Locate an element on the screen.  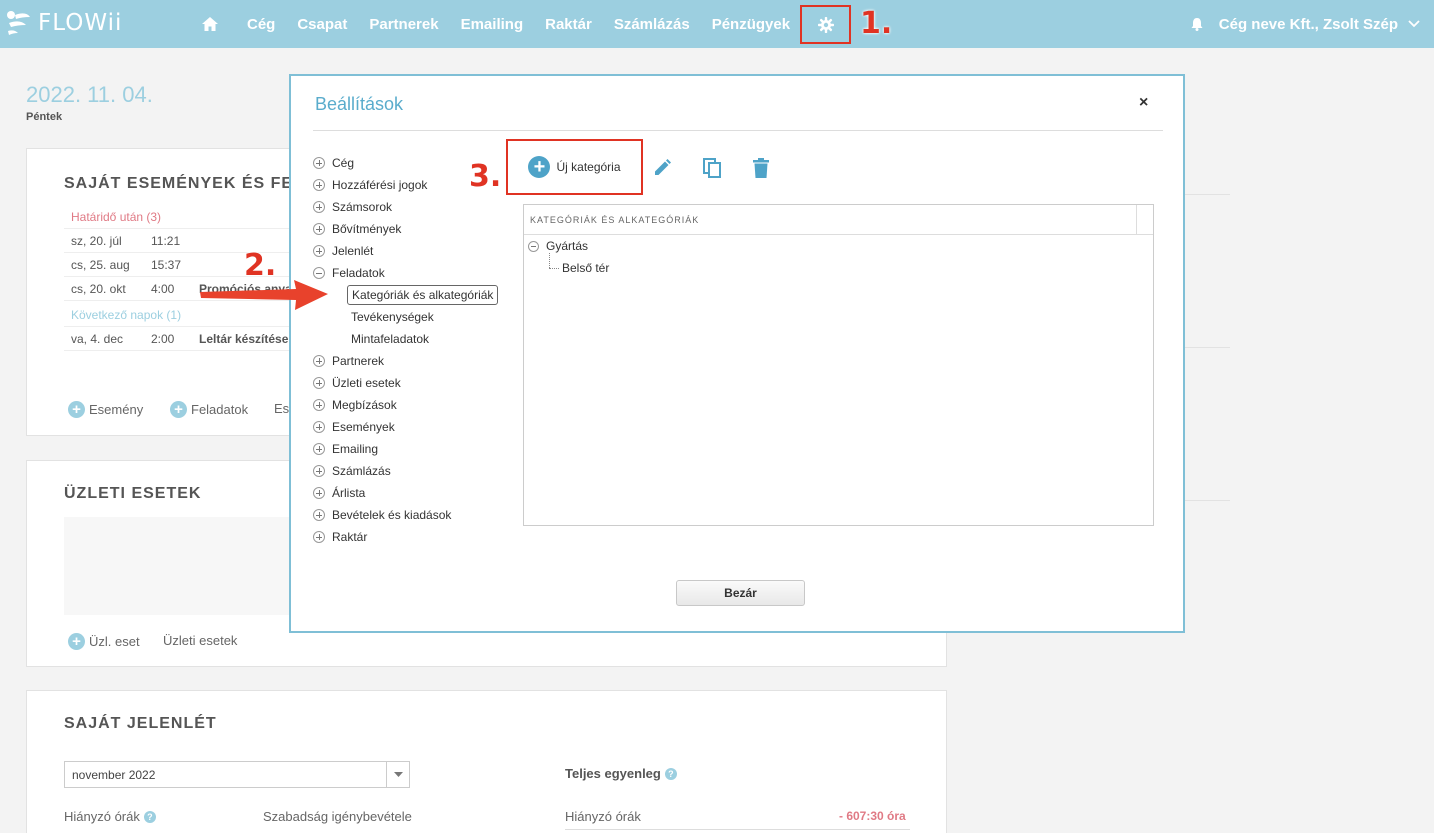
tree-item-price-list: Árlista is located at coordinates (339, 493).